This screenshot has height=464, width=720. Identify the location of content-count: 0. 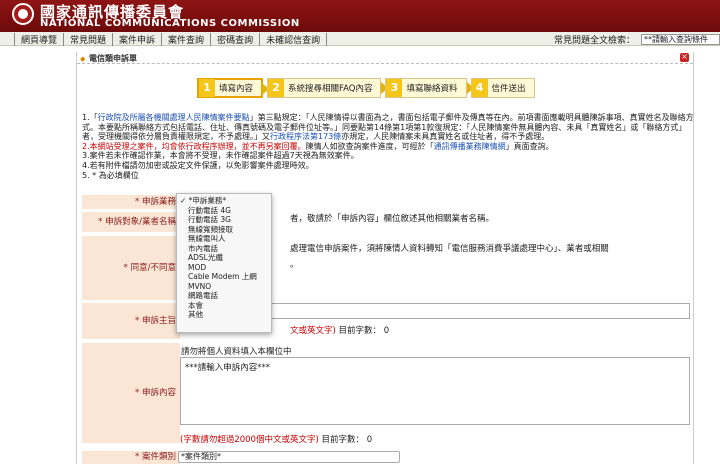
(369, 440).